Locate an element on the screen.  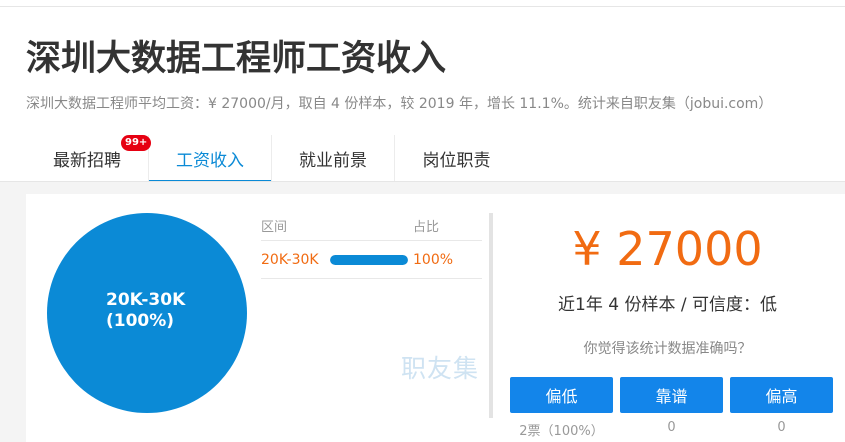
accuracy-question: 你觉得该统计数据准确吗？ is located at coordinates (667, 349).